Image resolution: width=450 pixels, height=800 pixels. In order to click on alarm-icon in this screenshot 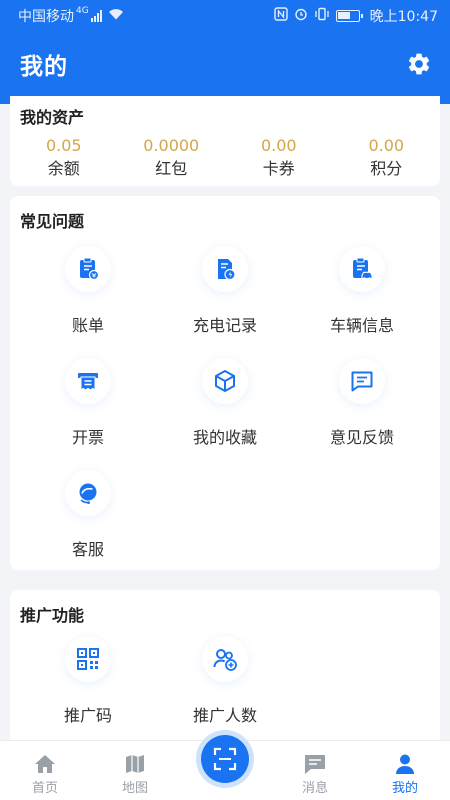, I will do `click(301, 16)`.